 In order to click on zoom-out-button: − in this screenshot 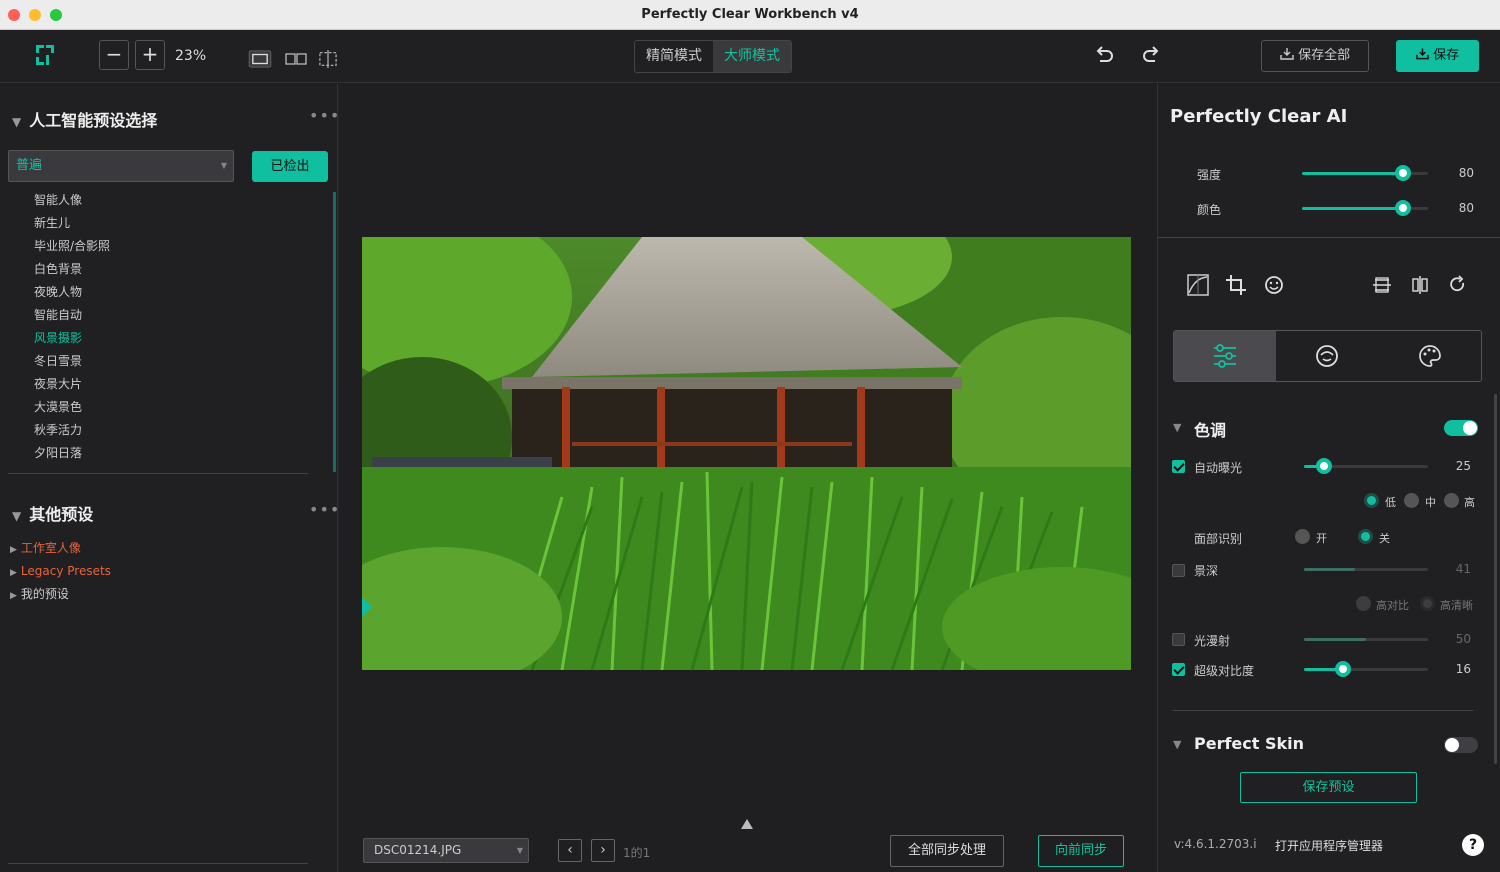, I will do `click(114, 55)`.